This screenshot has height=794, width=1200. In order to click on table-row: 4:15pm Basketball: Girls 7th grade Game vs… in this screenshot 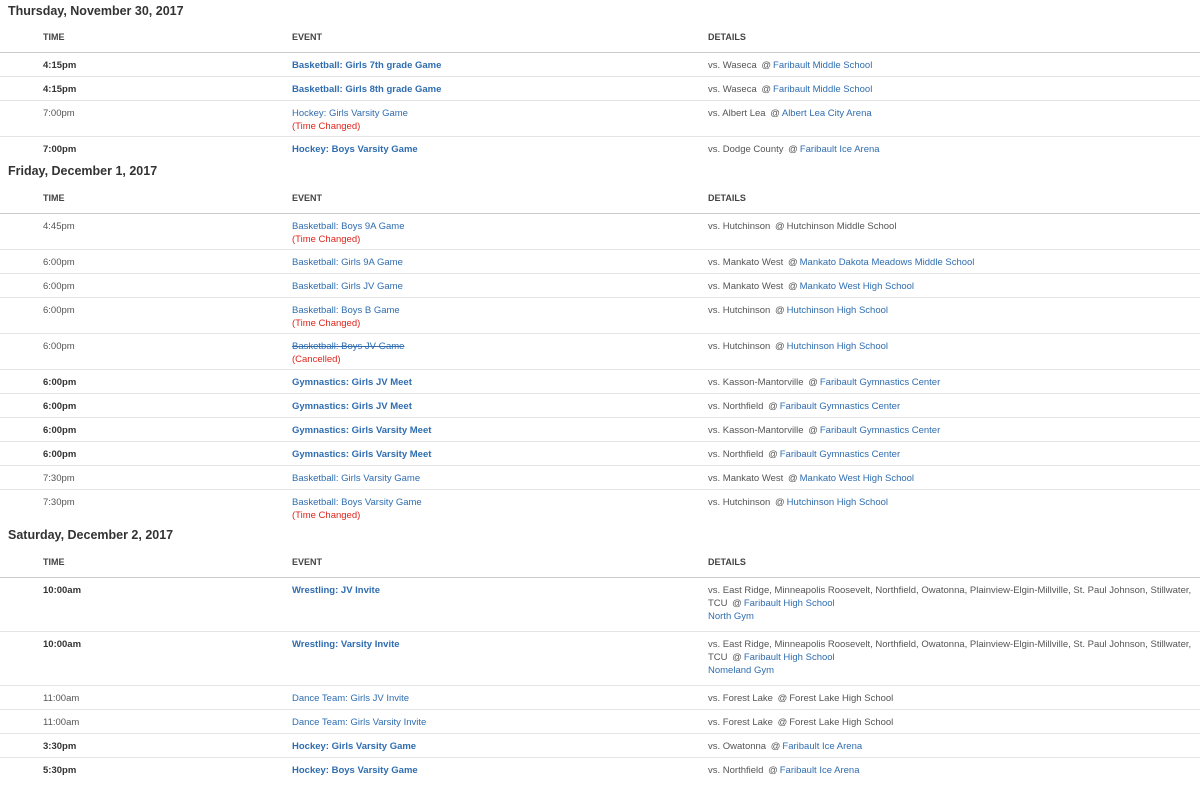, I will do `click(600, 64)`.